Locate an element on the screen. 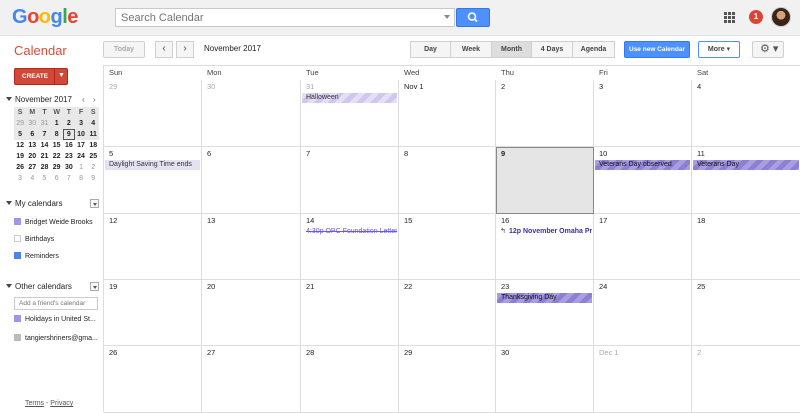 The image size is (800, 413). day-number: 3 is located at coordinates (601, 86).